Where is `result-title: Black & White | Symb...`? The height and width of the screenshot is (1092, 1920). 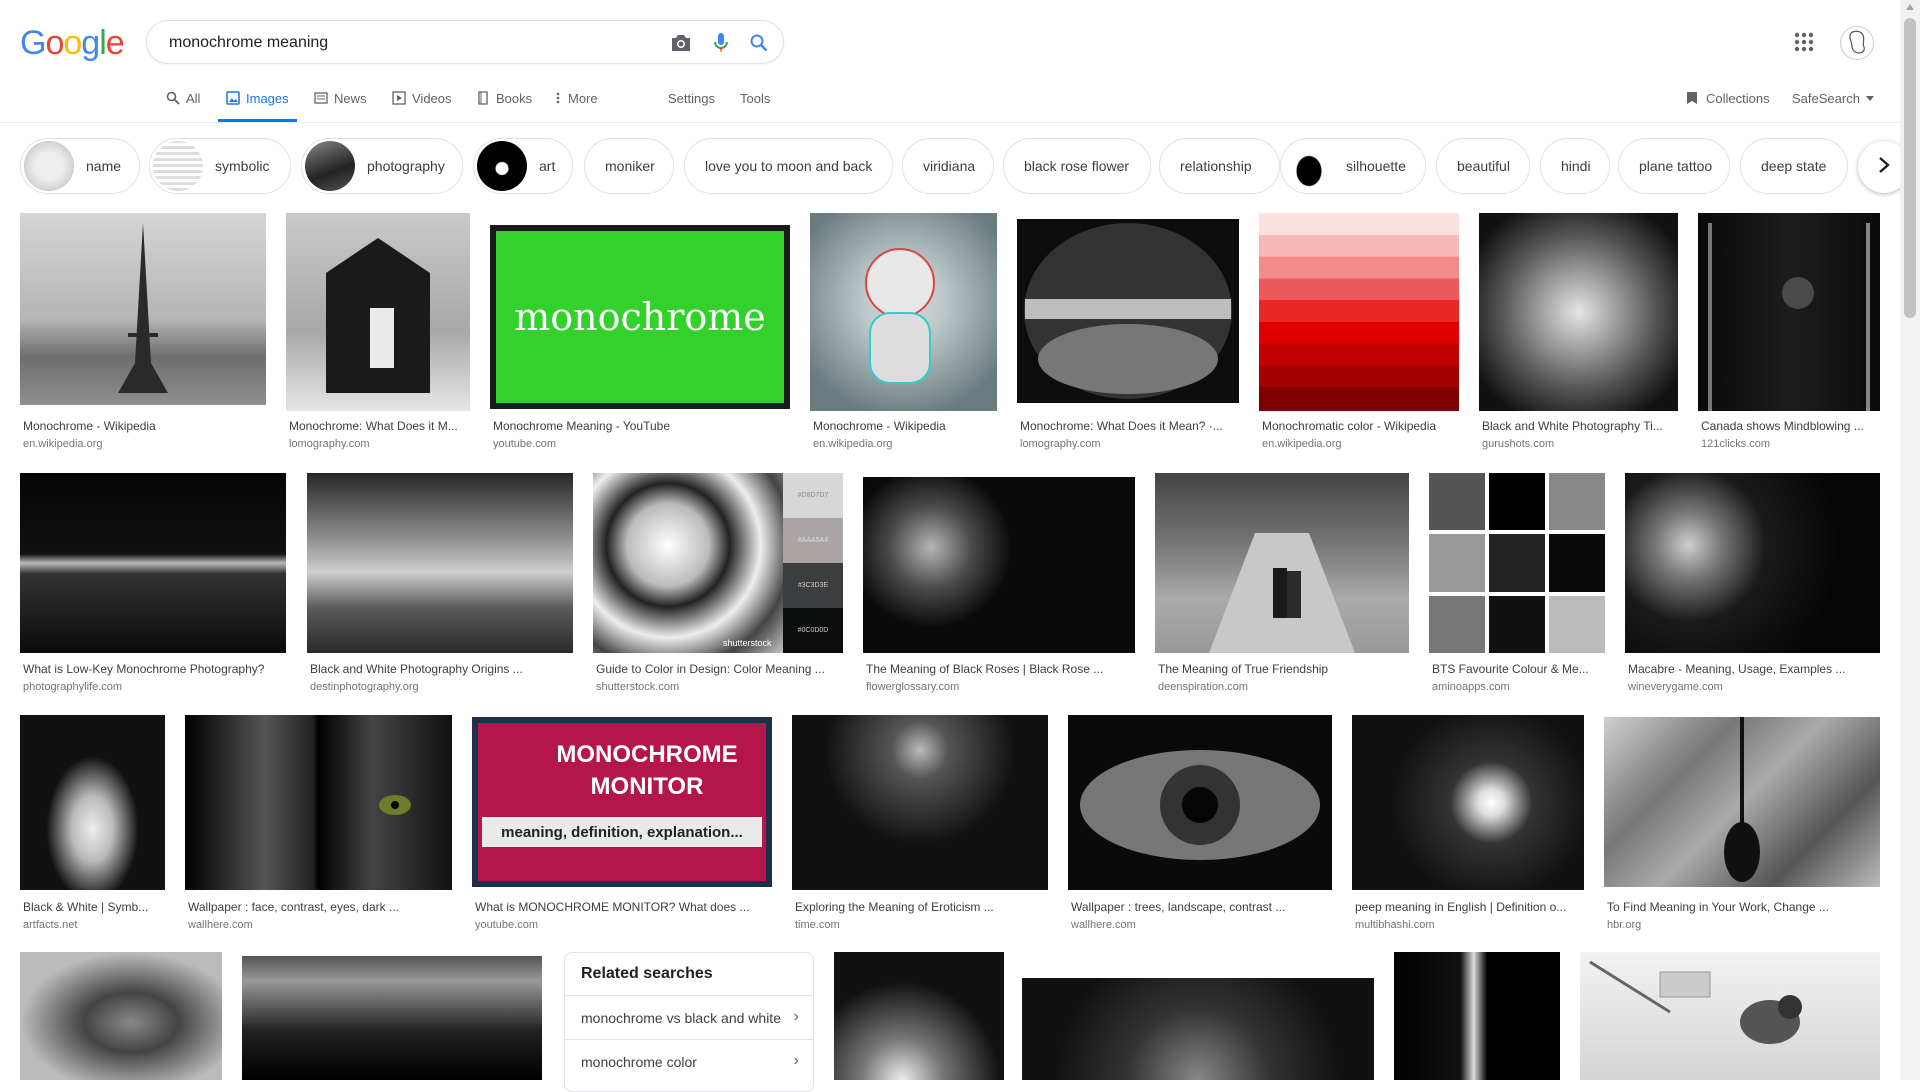 result-title: Black & White | Symb... is located at coordinates (86, 907).